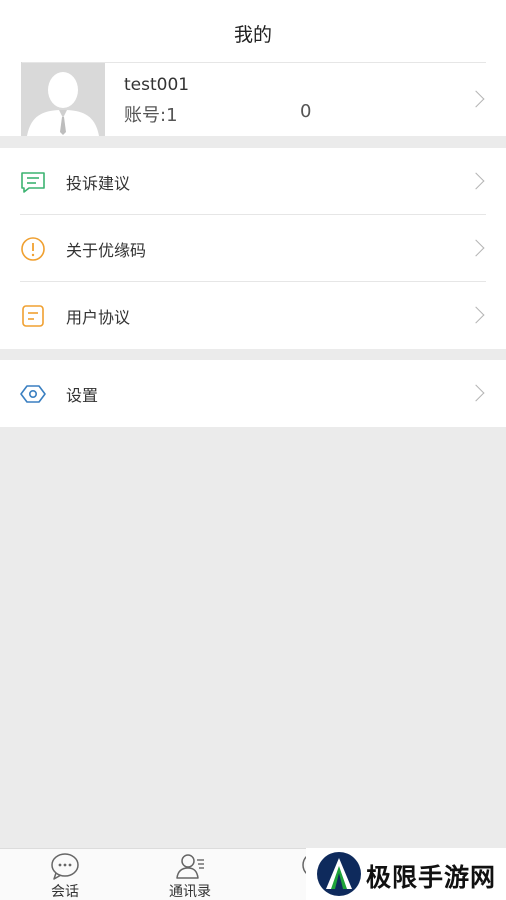 The height and width of the screenshot is (900, 506). What do you see at coordinates (242, 113) in the screenshot?
I see `account-redaction` at bounding box center [242, 113].